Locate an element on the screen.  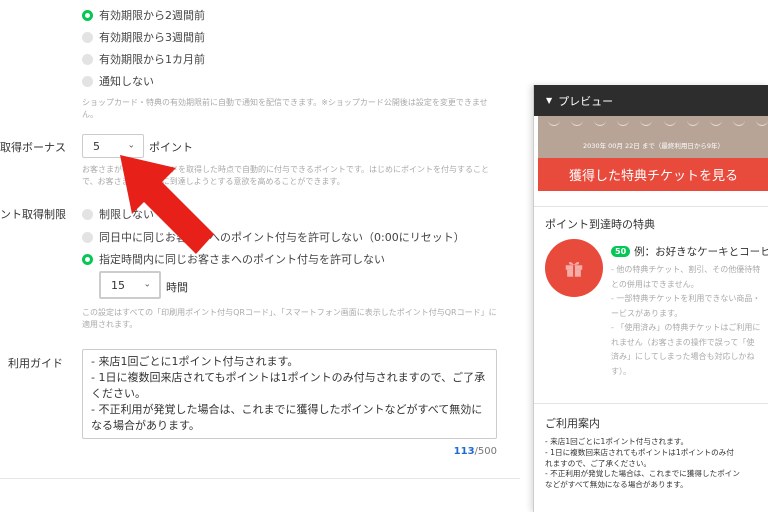
char-counter: 113/500 is located at coordinates (468, 451).